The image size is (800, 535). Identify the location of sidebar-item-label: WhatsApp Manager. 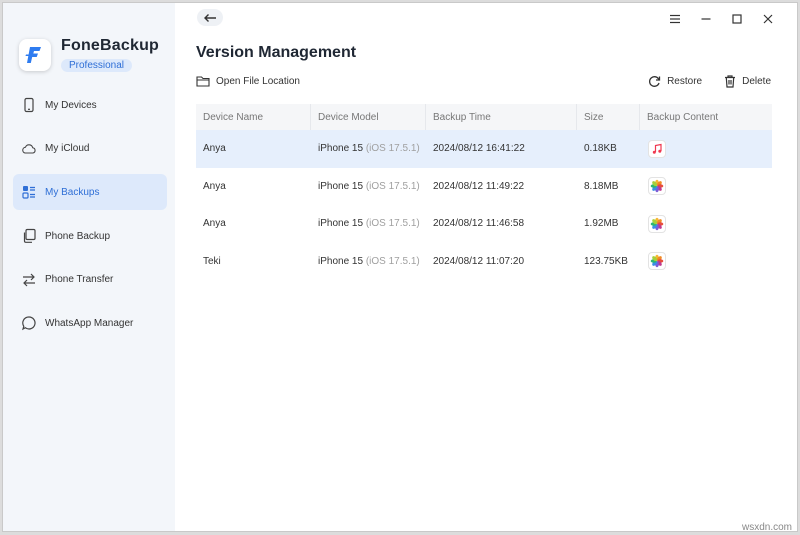
(89, 323).